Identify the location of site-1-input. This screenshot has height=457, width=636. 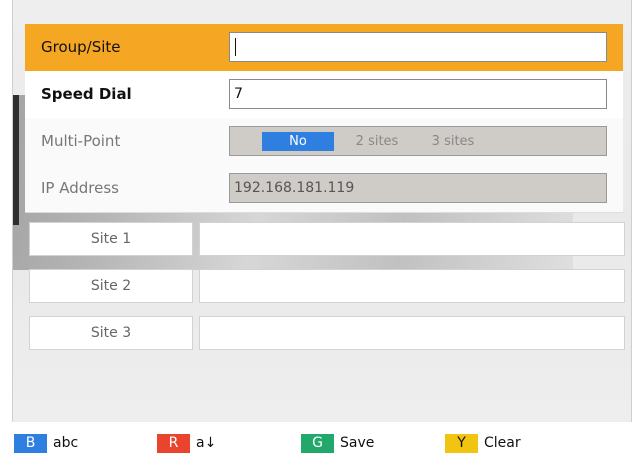
(412, 239).